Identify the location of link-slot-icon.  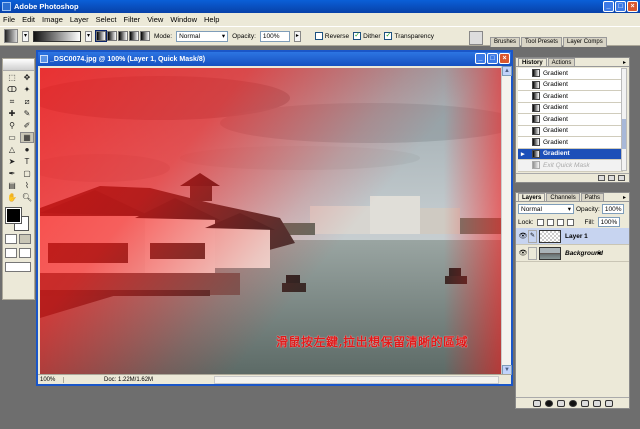
(532, 253).